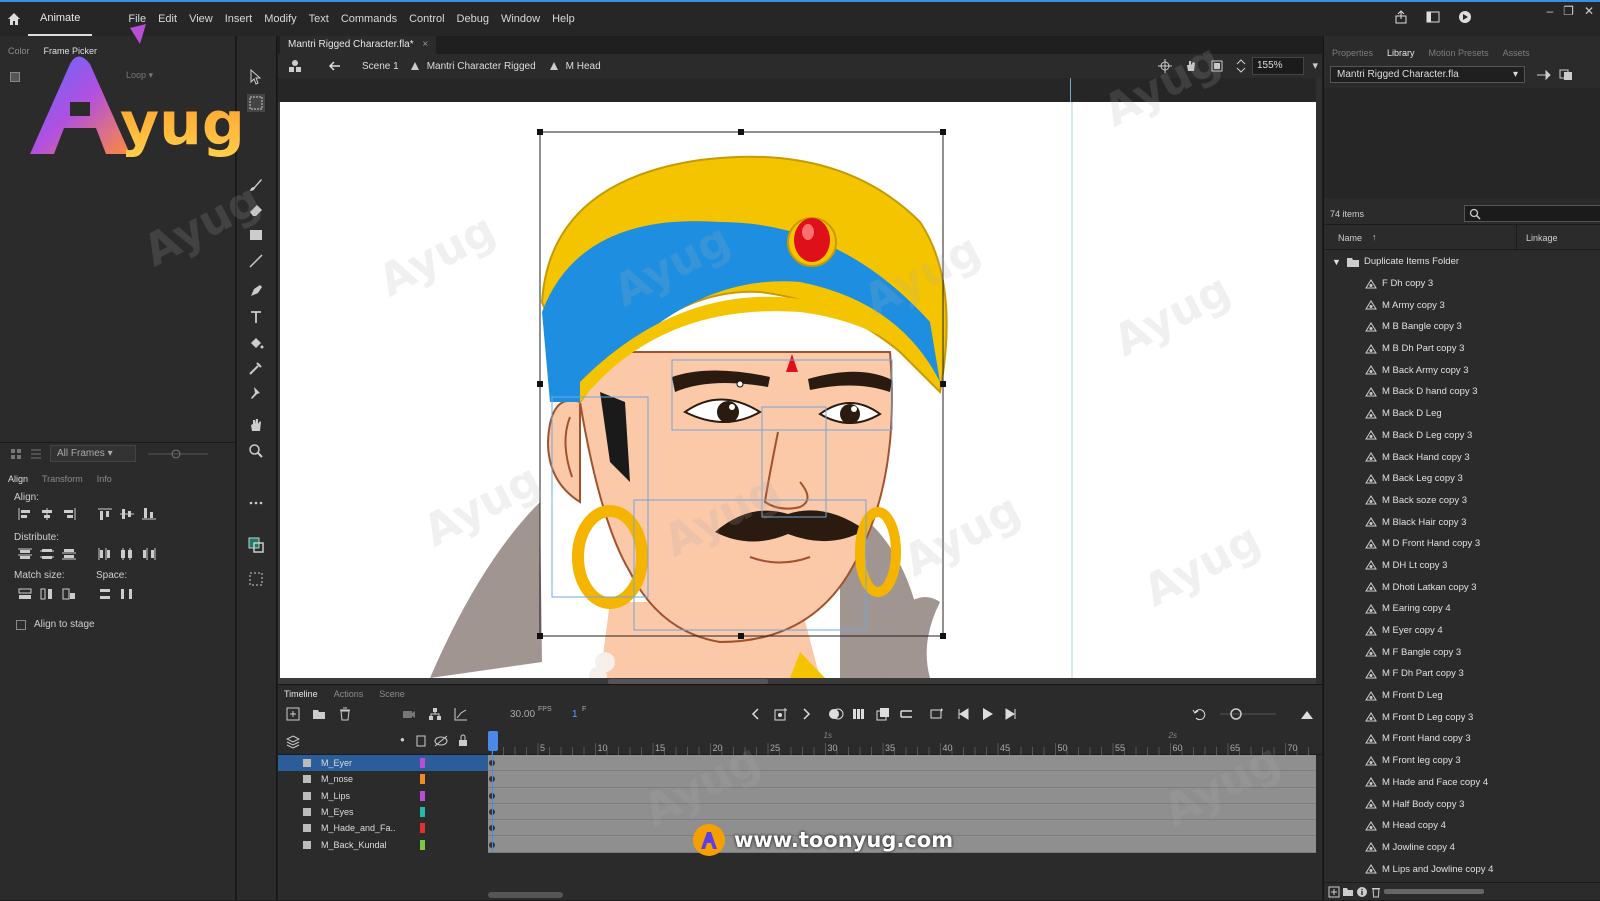 This screenshot has height=901, width=1600. Describe the element at coordinates (1462, 501) in the screenshot. I see `library-item: M Back soze copy 3` at that location.